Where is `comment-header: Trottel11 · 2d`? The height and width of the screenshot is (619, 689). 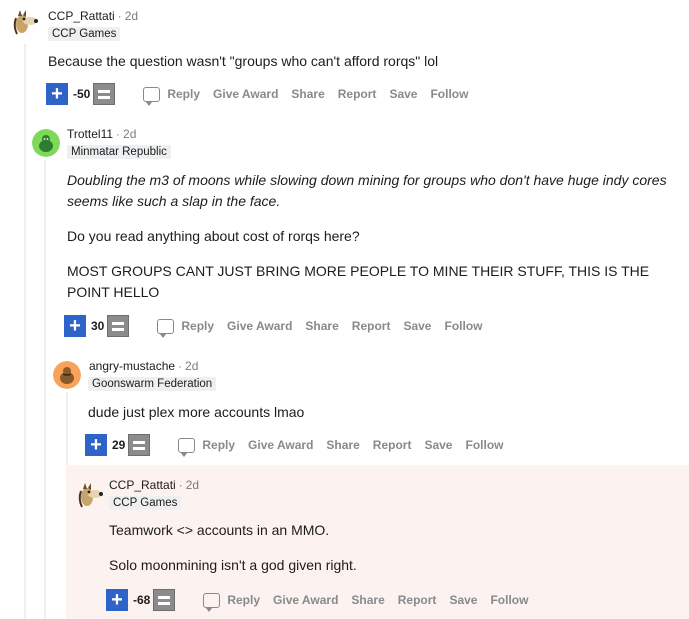 comment-header: Trottel11 · 2d is located at coordinates (101, 134).